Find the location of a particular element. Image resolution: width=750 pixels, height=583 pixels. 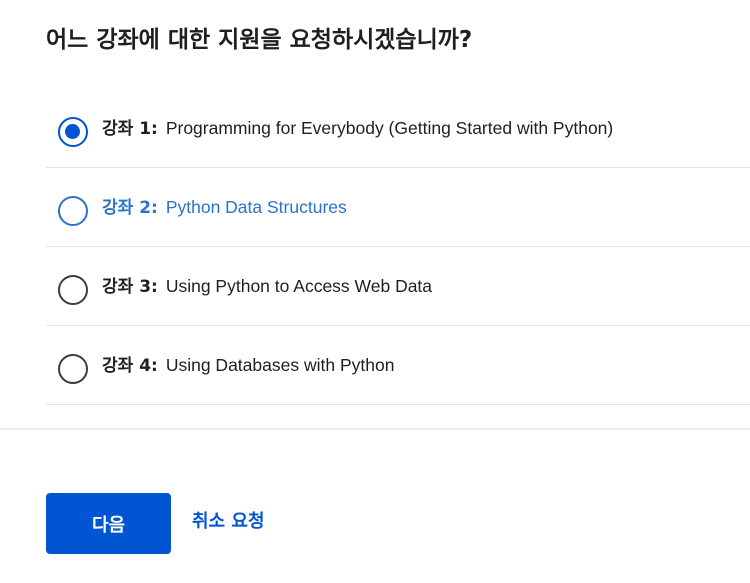

course-option-text: 강좌 2: Python Data Structures is located at coordinates (224, 207).